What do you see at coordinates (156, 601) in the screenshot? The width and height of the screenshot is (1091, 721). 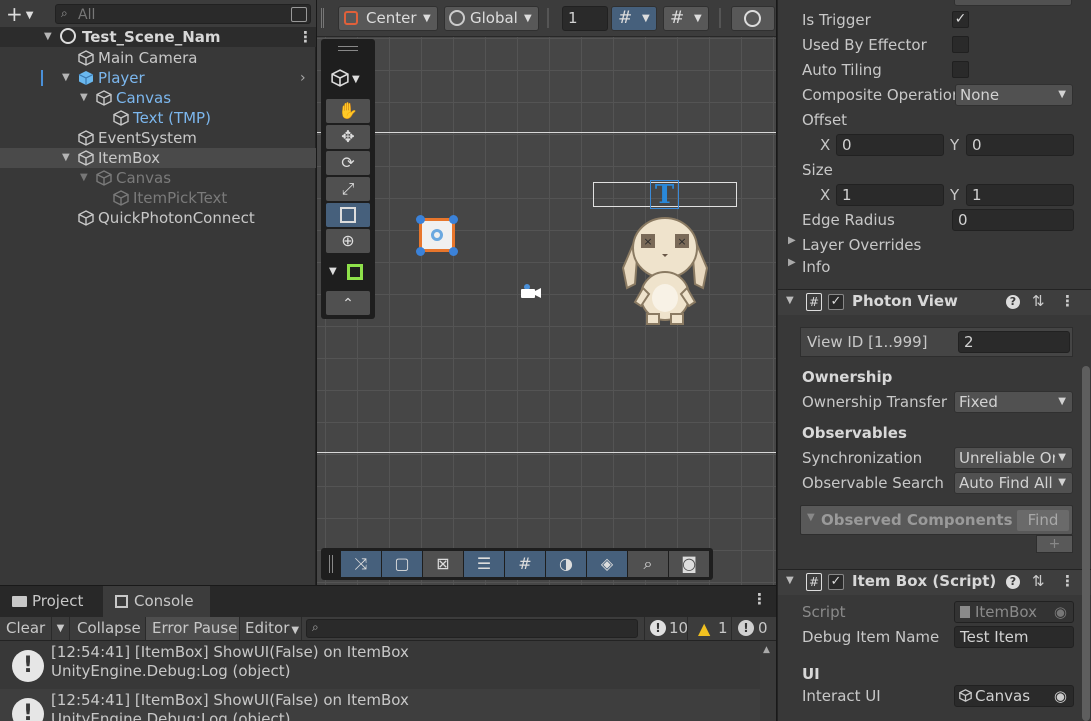 I see `tab-console: Console` at bounding box center [156, 601].